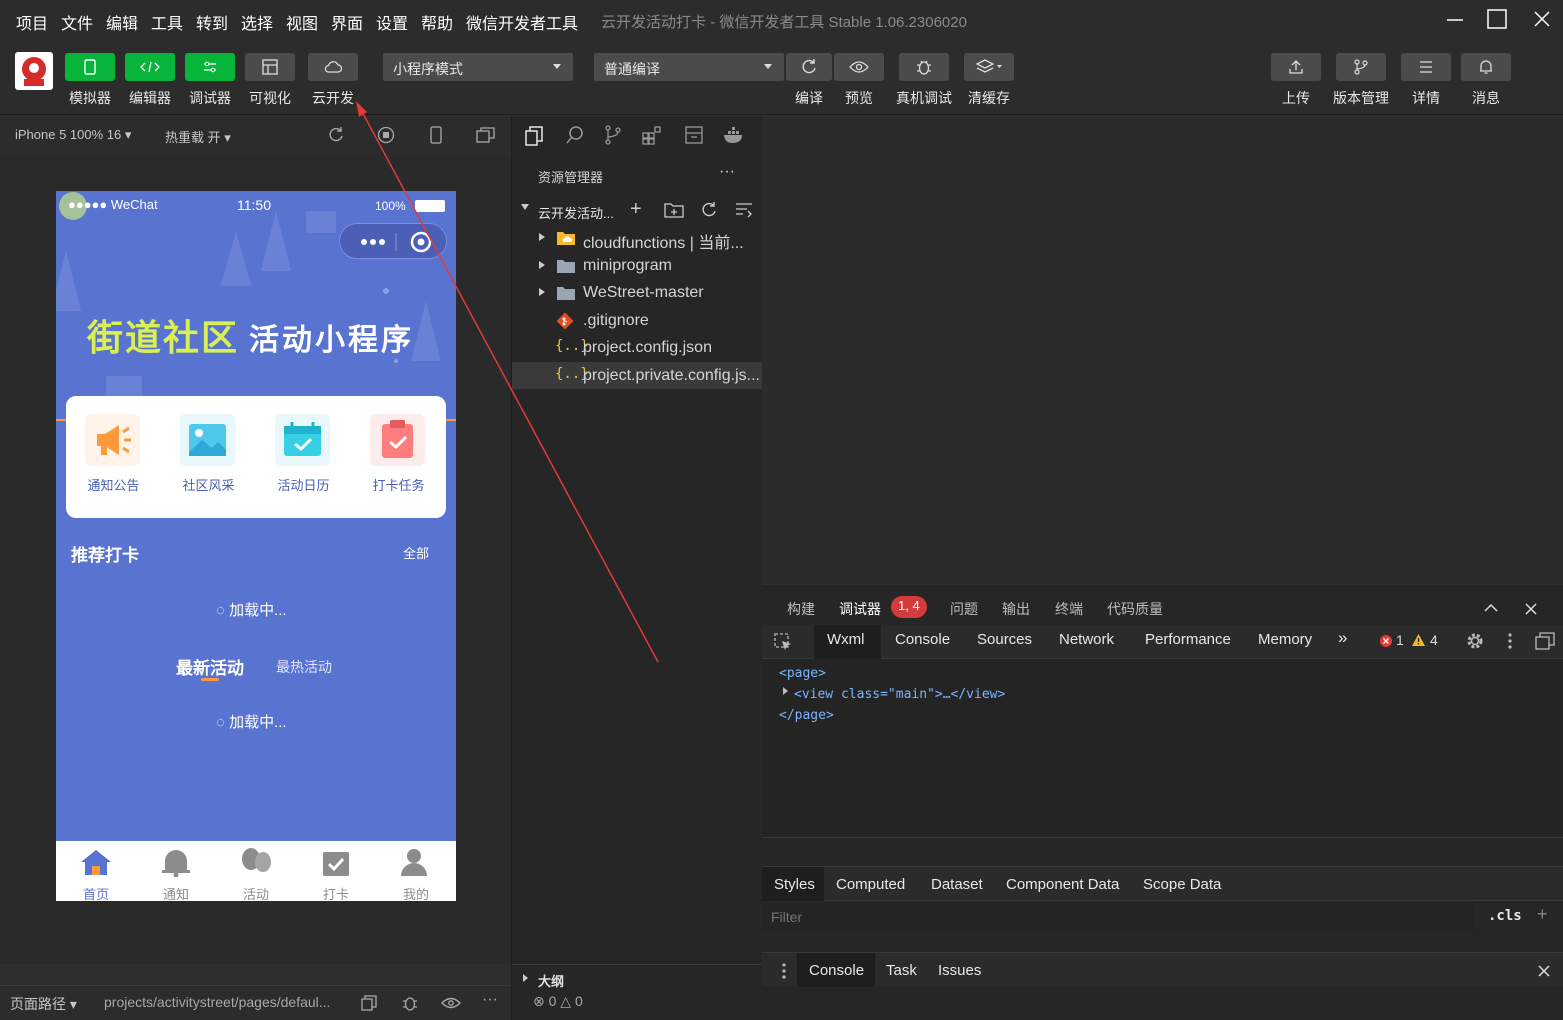 The image size is (1563, 1020). Describe the element at coordinates (1296, 67) in the screenshot. I see `upload-button` at that location.